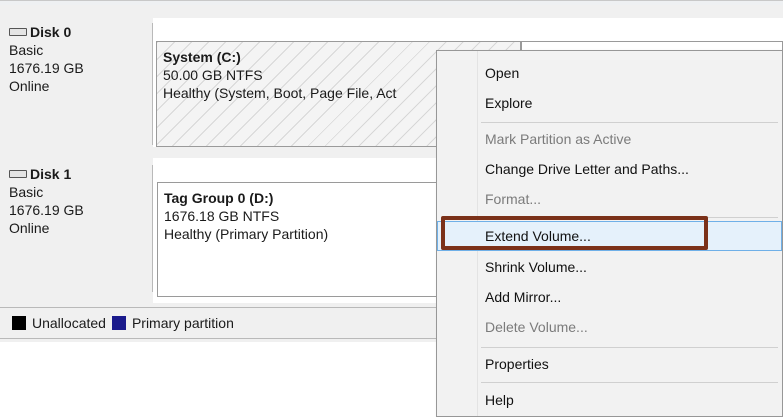 Image resolution: width=783 pixels, height=417 pixels. Describe the element at coordinates (182, 323) in the screenshot. I see `legend-primary-label: Primary partition` at that location.